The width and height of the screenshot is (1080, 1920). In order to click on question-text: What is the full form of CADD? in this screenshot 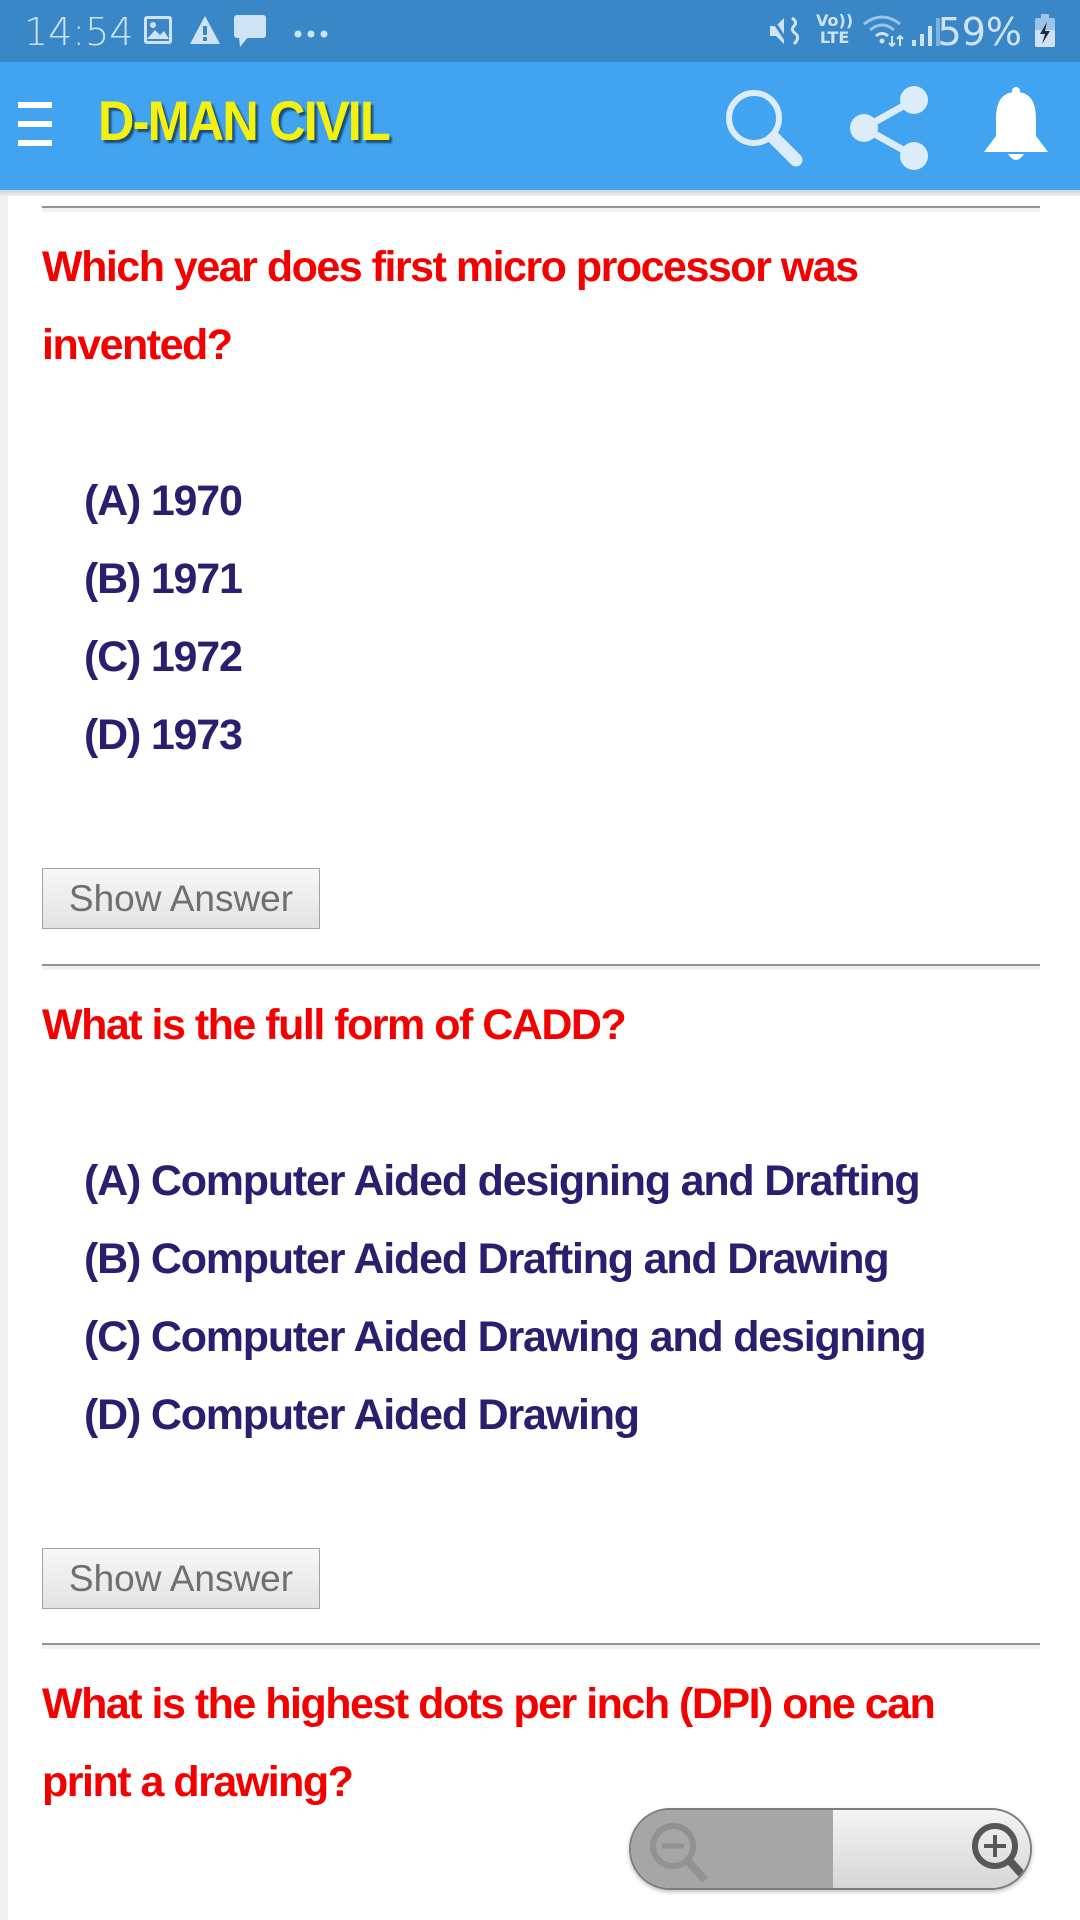, I will do `click(334, 1025)`.